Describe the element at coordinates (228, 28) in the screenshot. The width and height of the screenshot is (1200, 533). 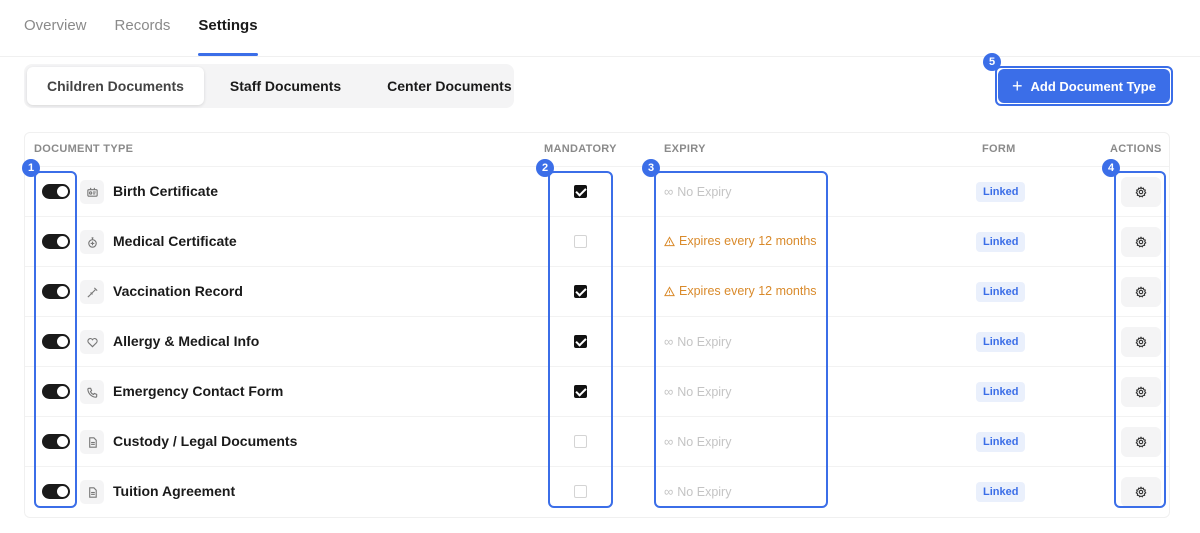
I see `tab-settings: Settings` at that location.